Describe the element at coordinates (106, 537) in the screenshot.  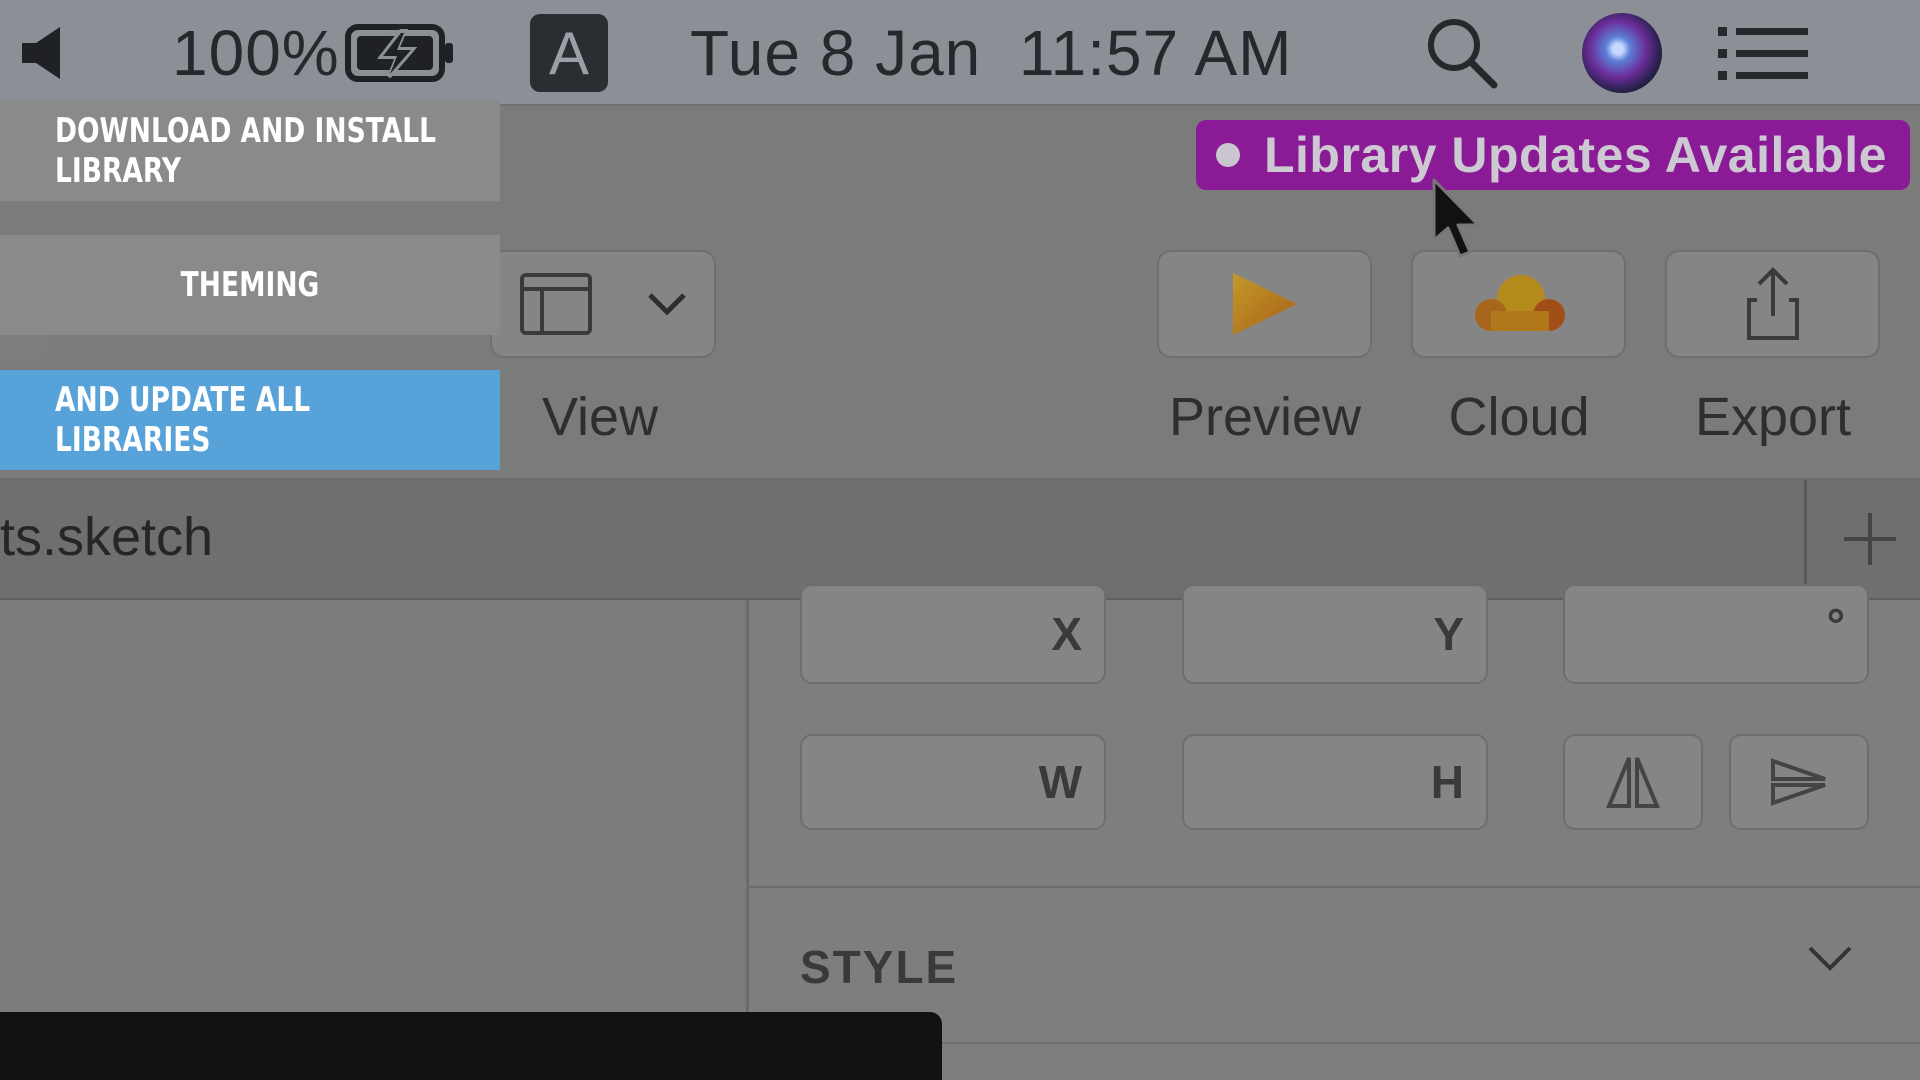
I see `document-tab-title: ts.sketch` at that location.